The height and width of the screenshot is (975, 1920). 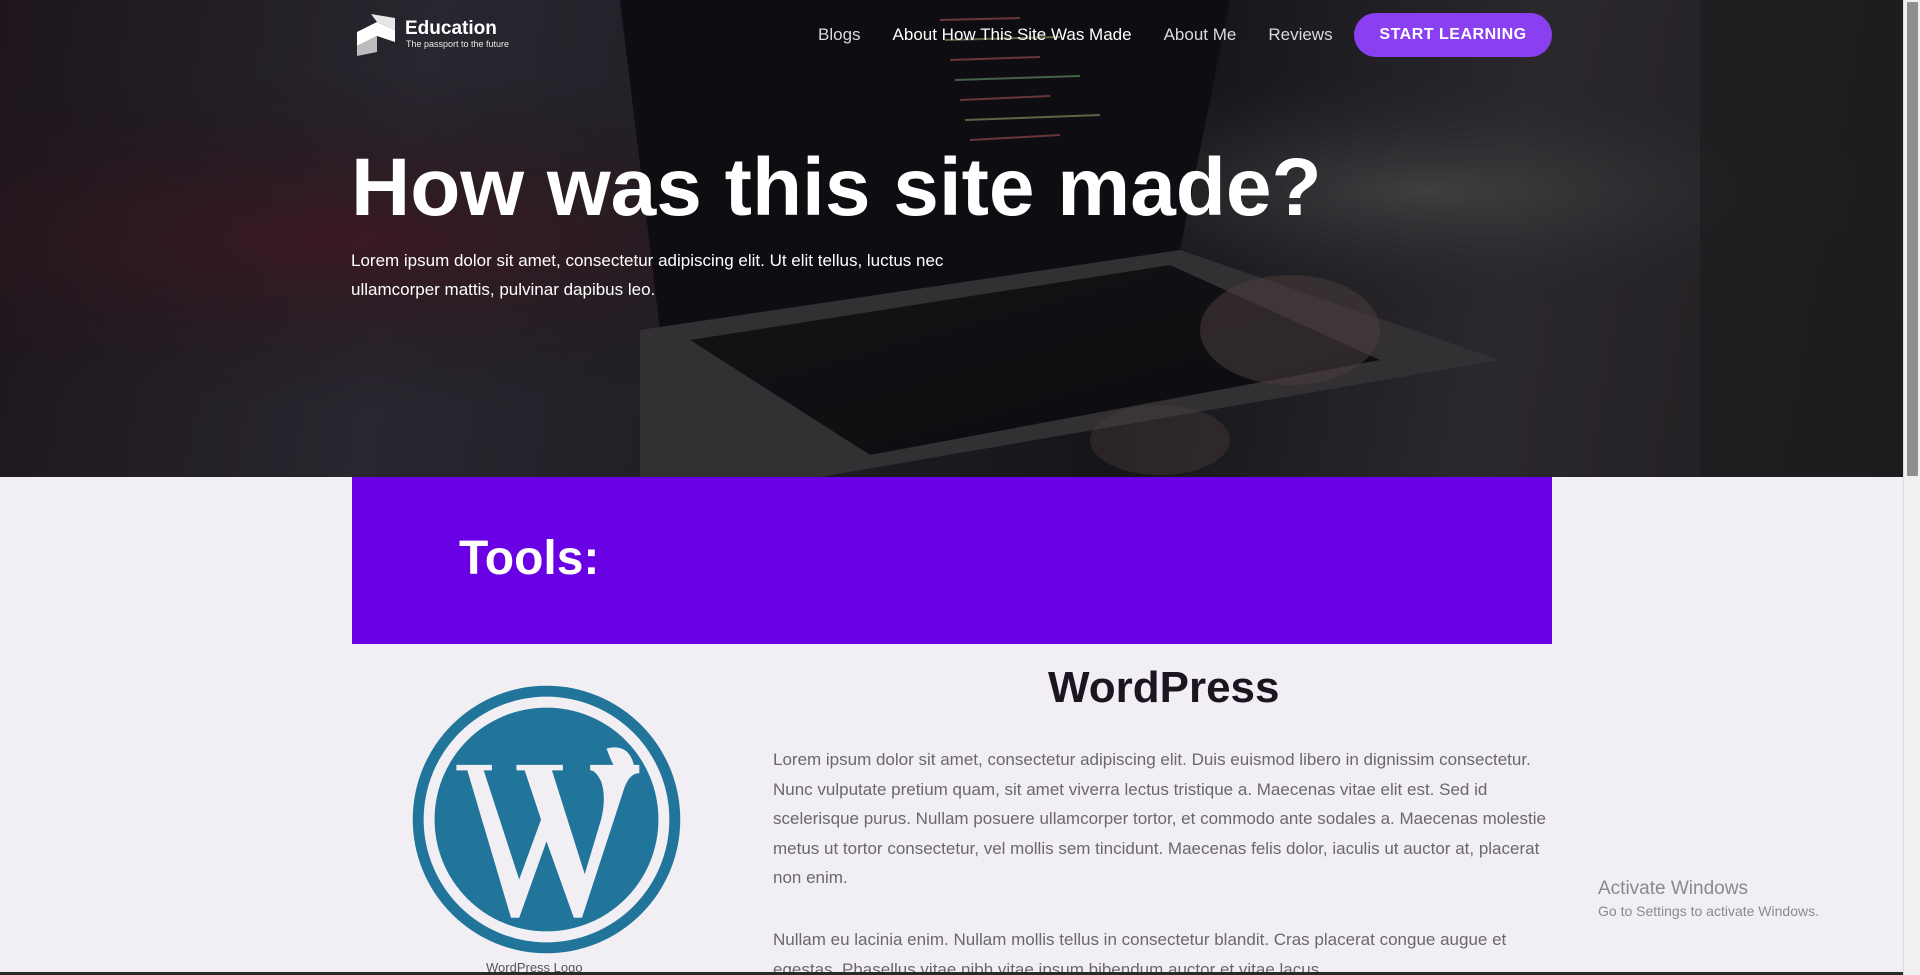 What do you see at coordinates (1708, 911) in the screenshot?
I see `watermark-subtitle: Go to Settings to activate Windows.` at bounding box center [1708, 911].